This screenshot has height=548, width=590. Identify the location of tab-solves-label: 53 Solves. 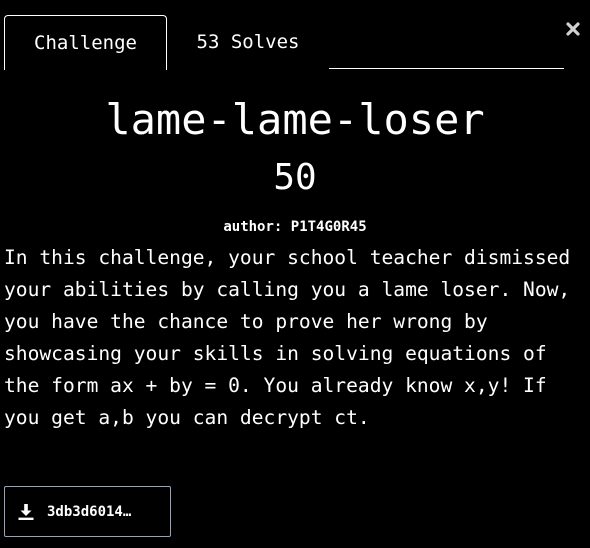
(248, 41).